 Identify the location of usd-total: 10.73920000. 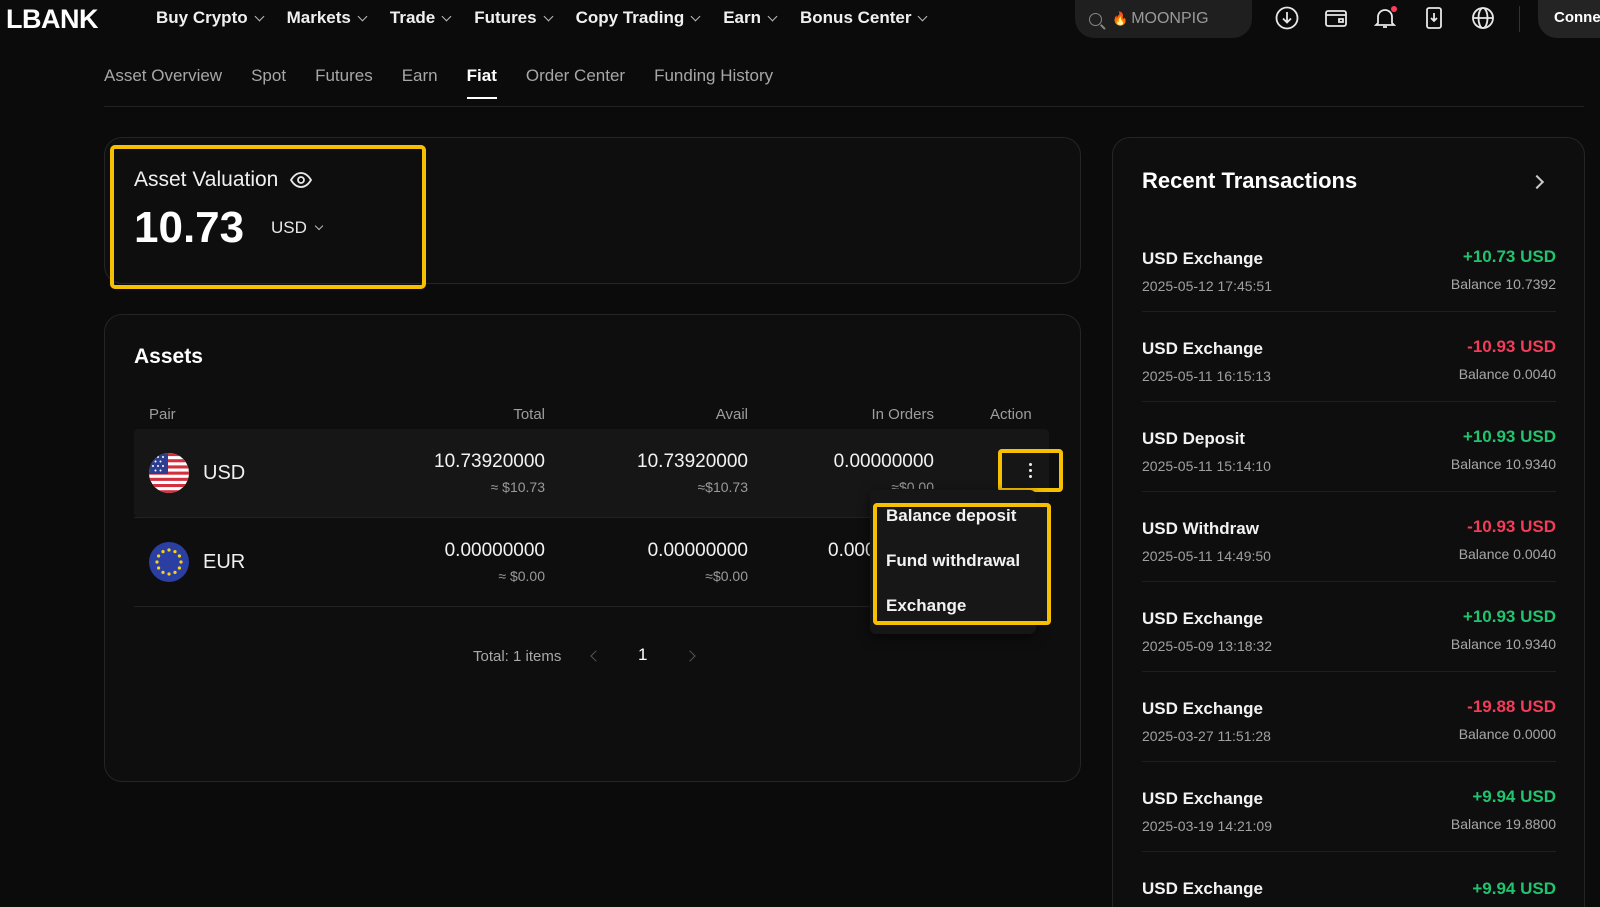
(489, 461).